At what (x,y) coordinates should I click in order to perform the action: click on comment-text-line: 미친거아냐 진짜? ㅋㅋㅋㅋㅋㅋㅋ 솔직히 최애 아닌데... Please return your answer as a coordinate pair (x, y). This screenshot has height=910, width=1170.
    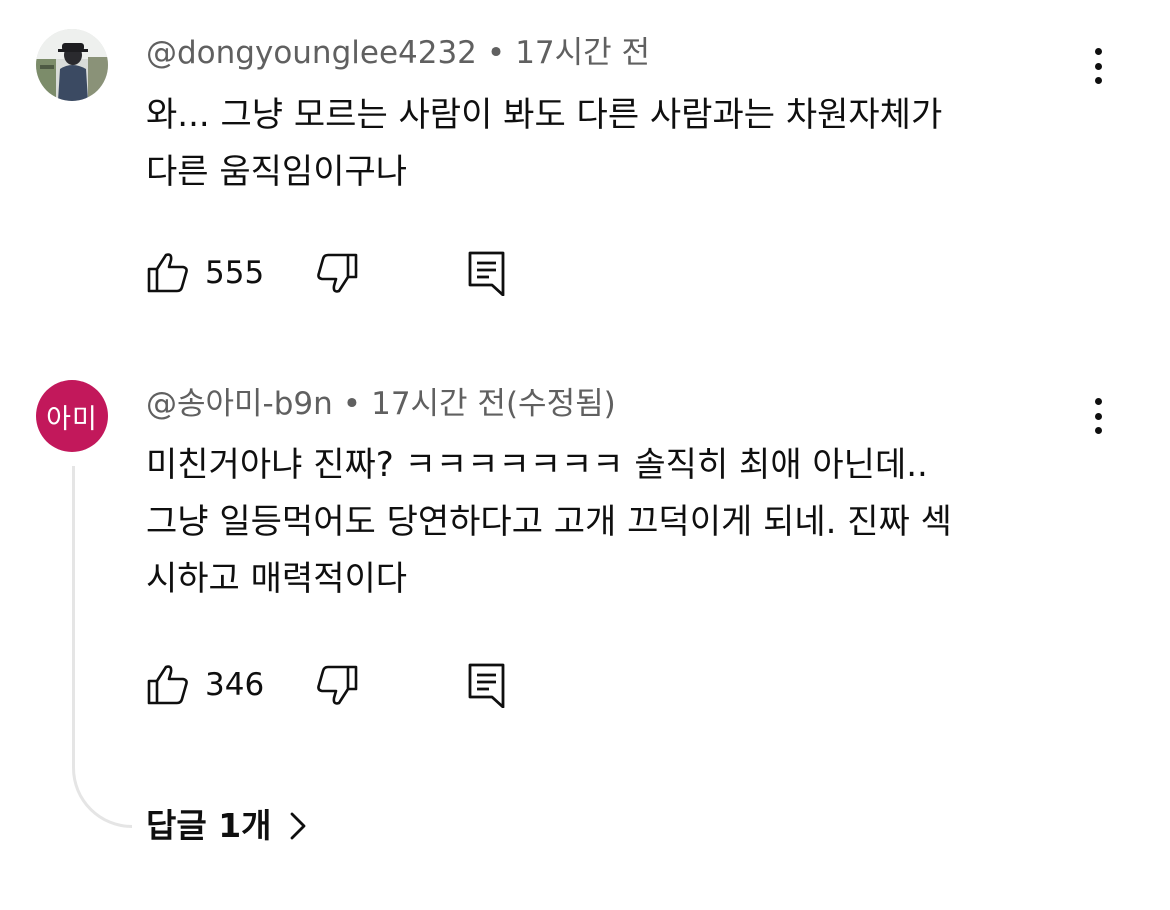
    Looking at the image, I should click on (537, 465).